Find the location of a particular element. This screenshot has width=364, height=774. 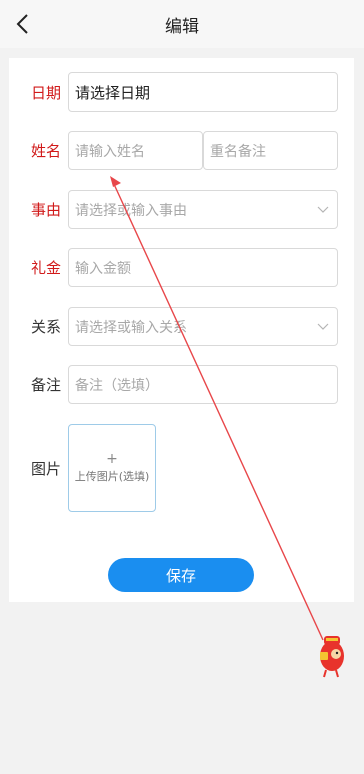

page-title: 编辑 is located at coordinates (182, 27).